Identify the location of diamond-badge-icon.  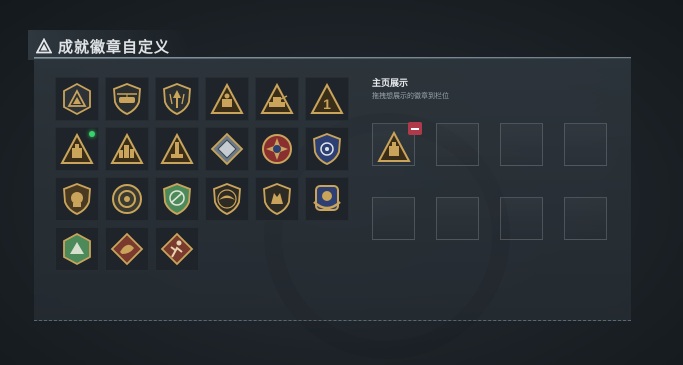
(227, 149).